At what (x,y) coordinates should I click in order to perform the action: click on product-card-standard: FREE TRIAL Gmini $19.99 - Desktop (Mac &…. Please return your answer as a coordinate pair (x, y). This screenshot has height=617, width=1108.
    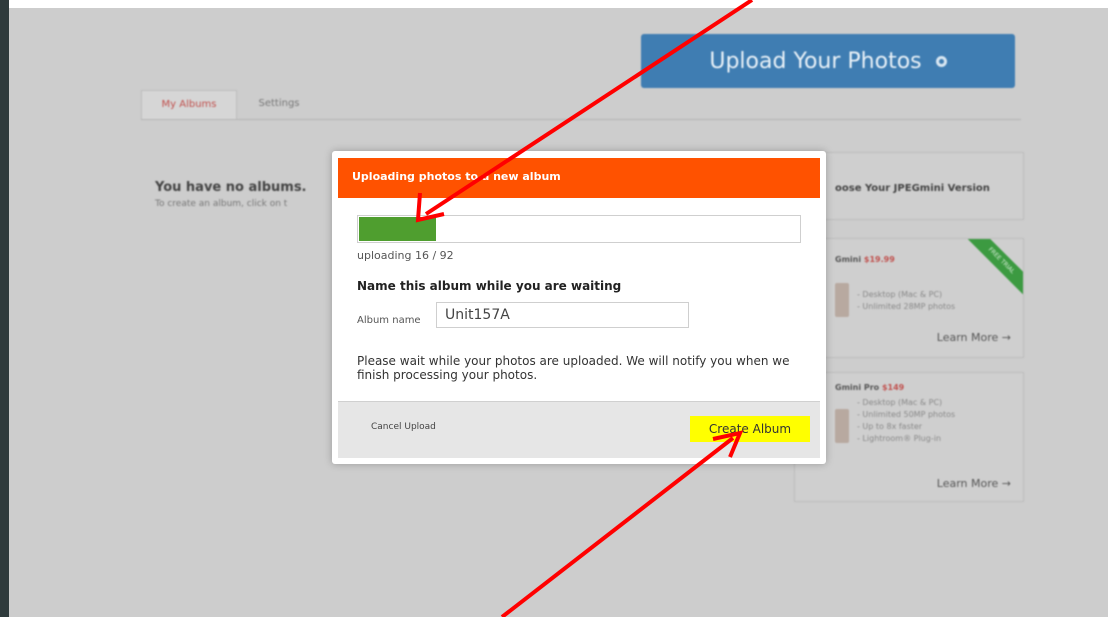
    Looking at the image, I should click on (909, 298).